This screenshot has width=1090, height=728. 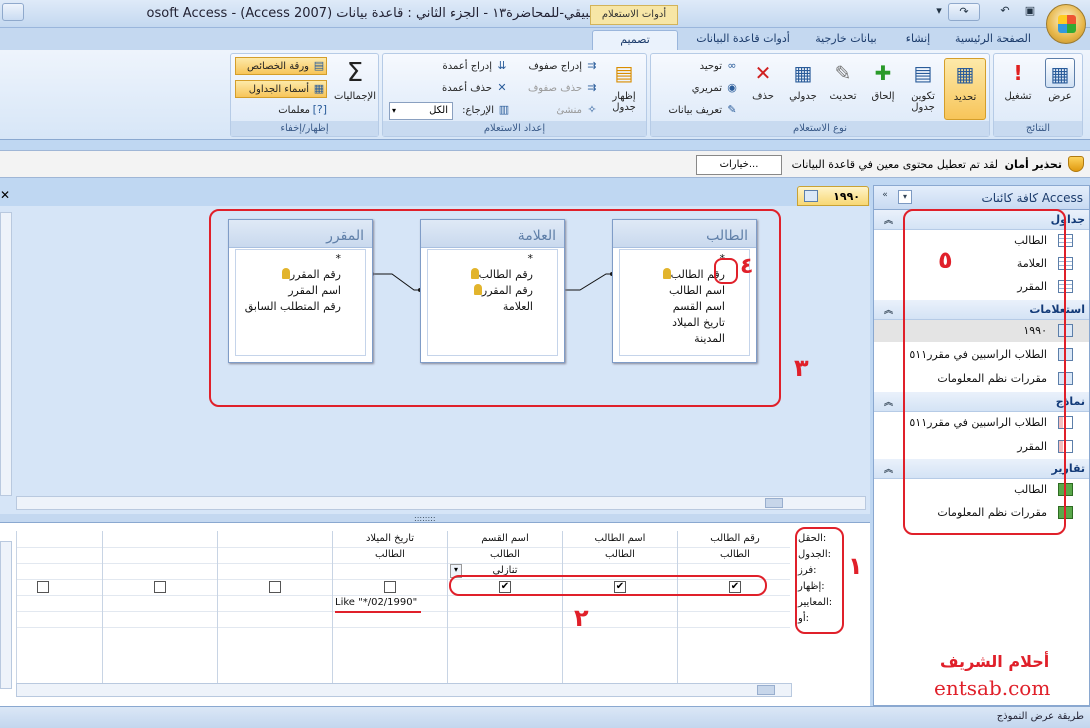 I want to click on criteria-underline, so click(x=378, y=612).